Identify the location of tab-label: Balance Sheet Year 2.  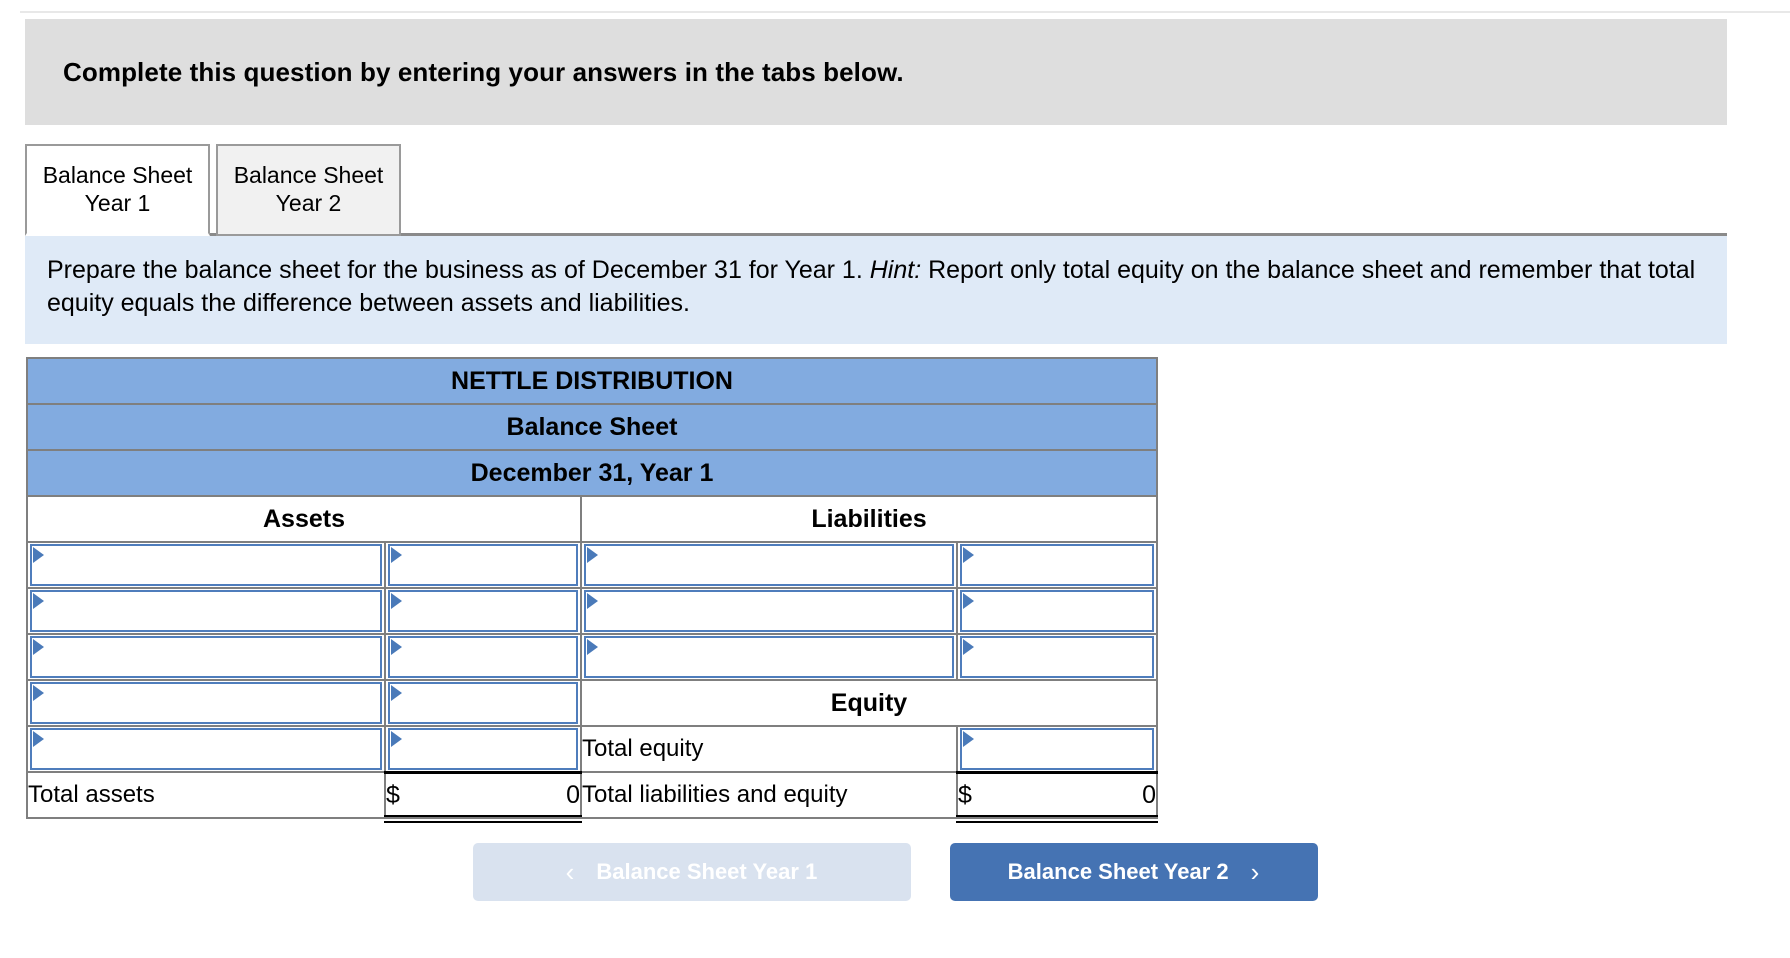
(309, 189).